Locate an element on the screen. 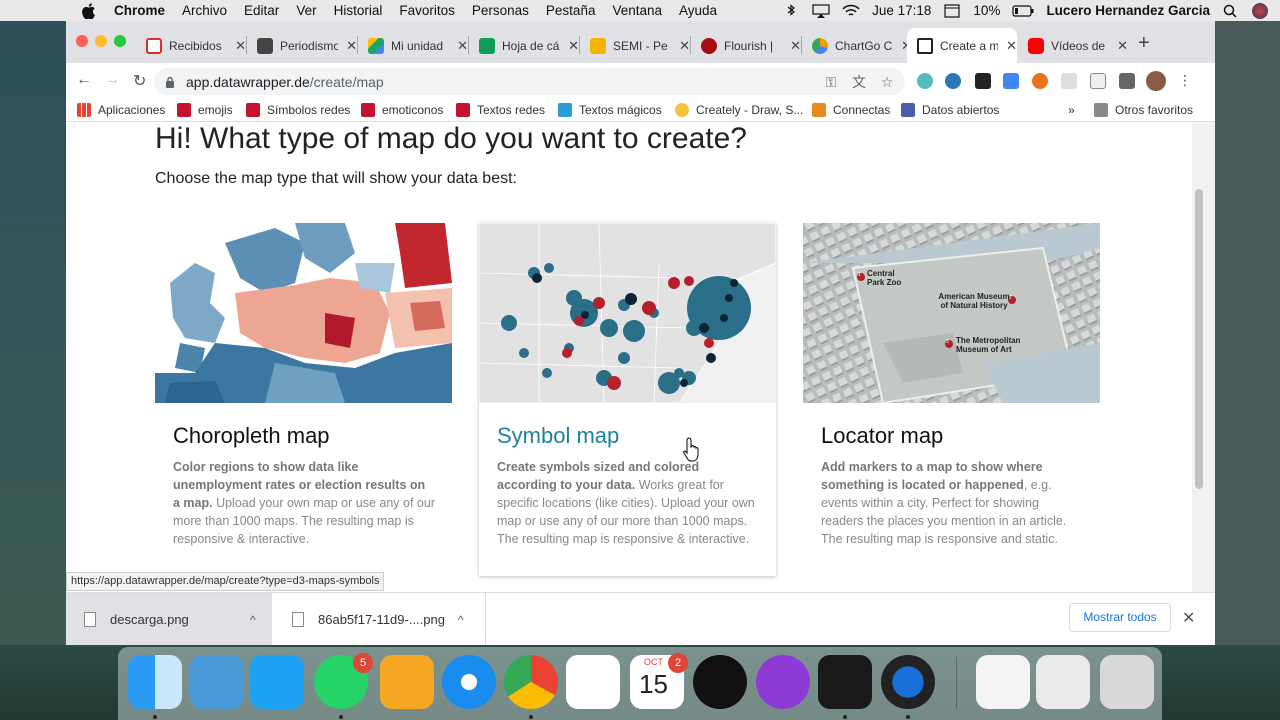 This screenshot has width=1280, height=720. drive-icon is located at coordinates (376, 45).